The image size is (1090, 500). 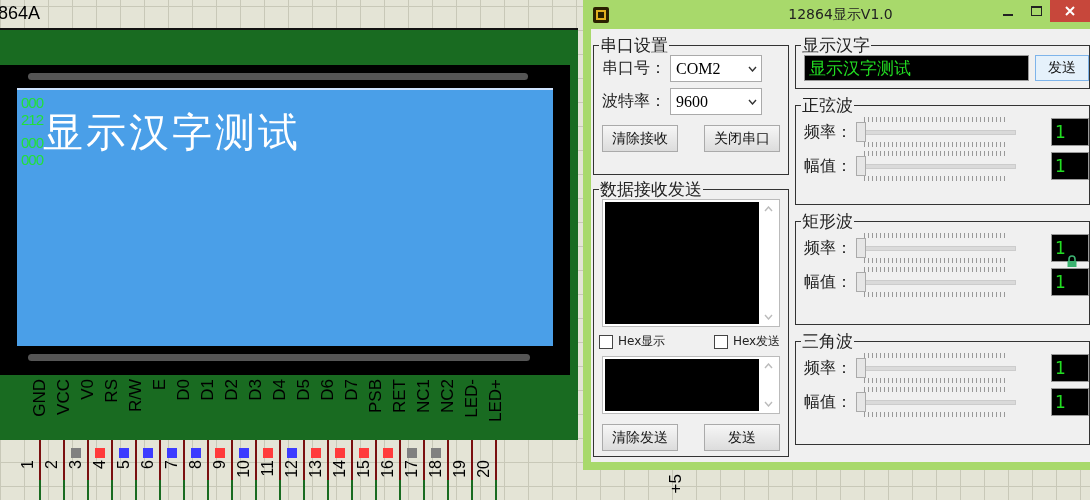 What do you see at coordinates (400, 396) in the screenshot?
I see `pin-label: RET` at bounding box center [400, 396].